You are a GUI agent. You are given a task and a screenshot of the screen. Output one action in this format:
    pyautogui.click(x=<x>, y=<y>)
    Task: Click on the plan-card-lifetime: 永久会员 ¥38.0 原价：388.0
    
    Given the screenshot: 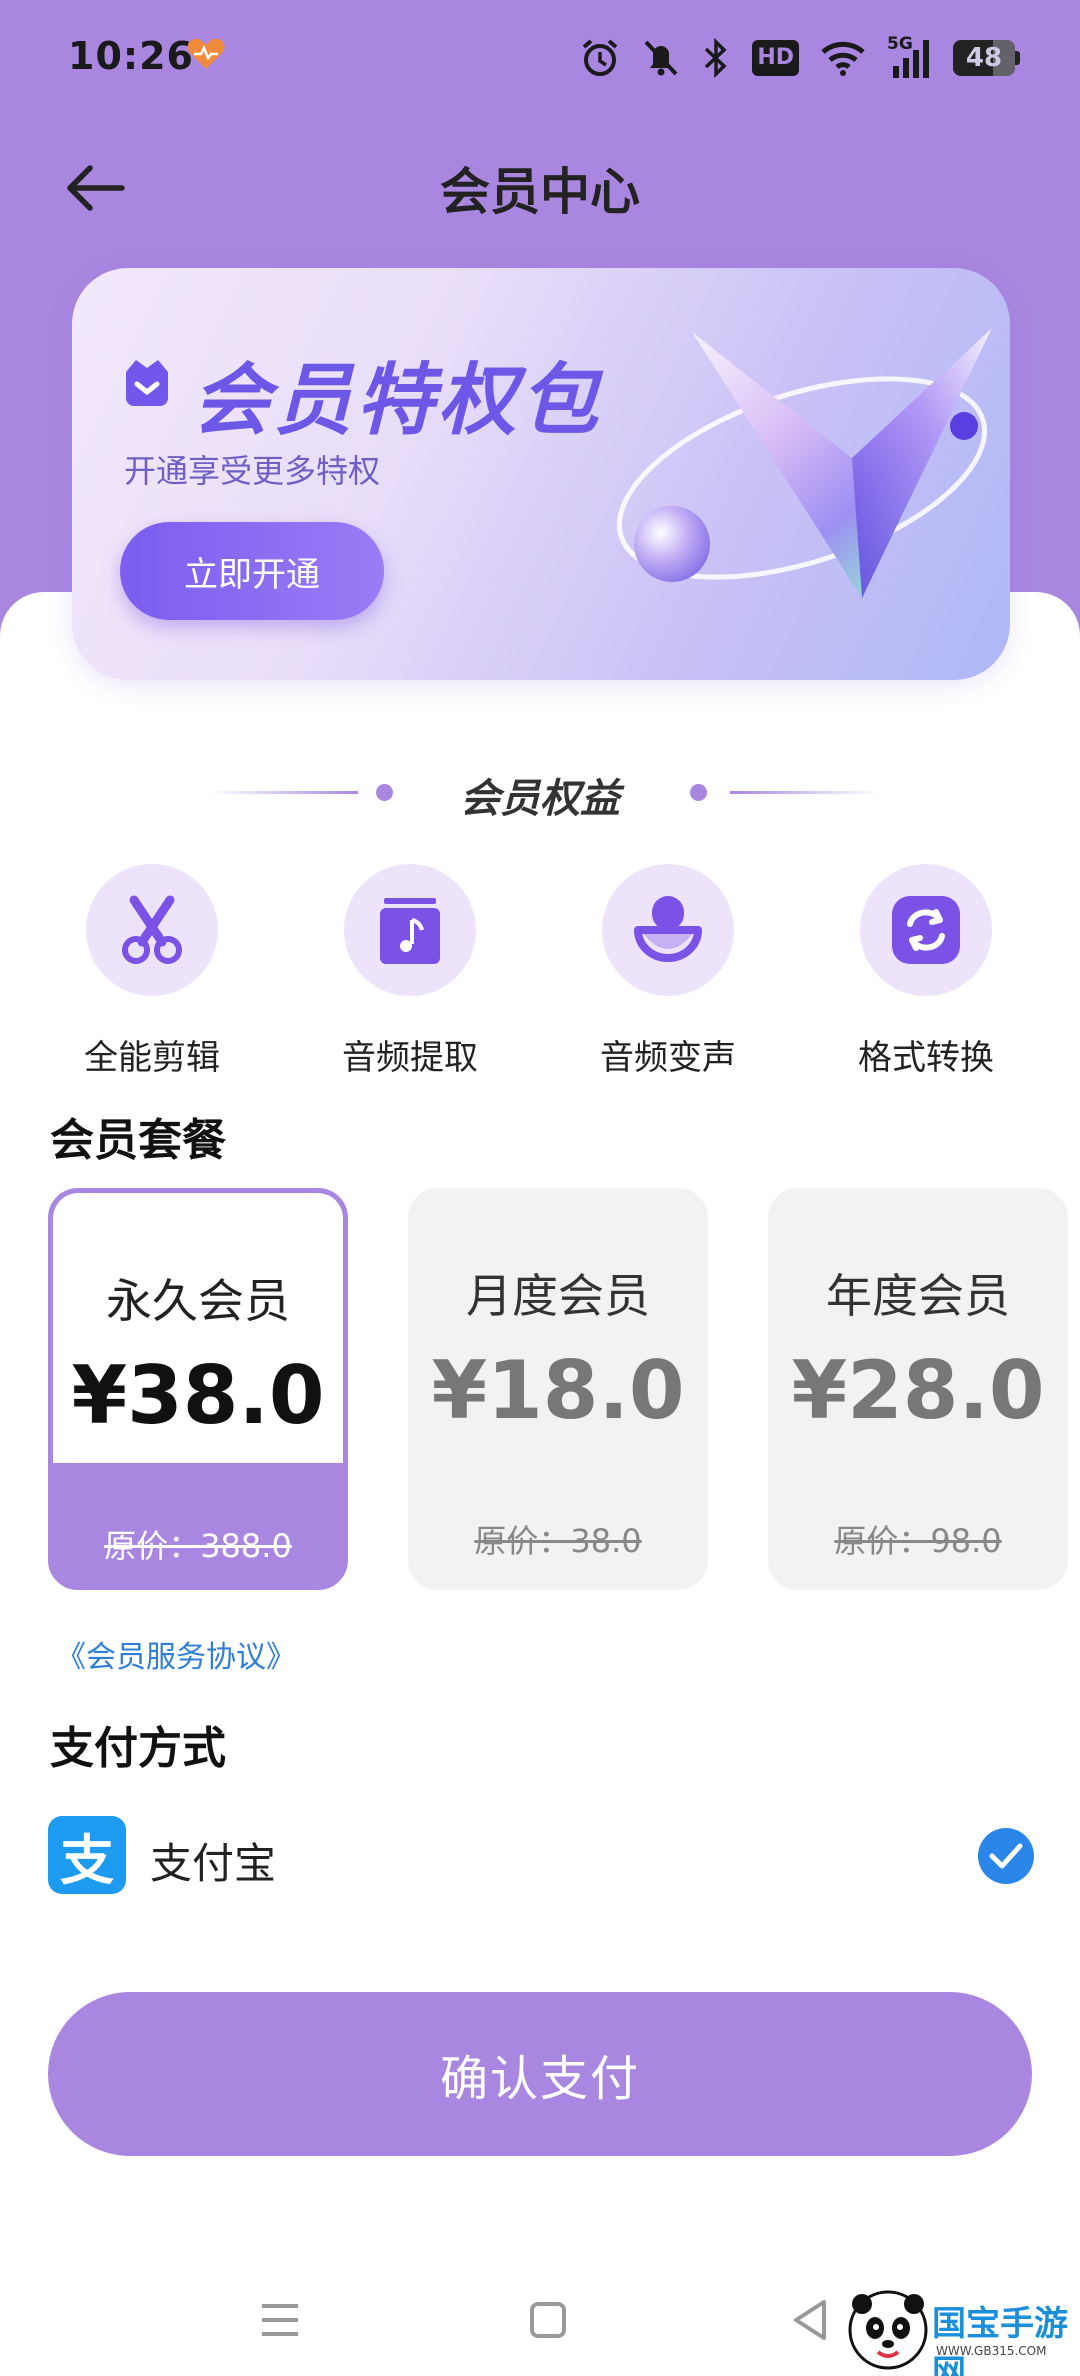 What is the action you would take?
    pyautogui.click(x=198, y=1389)
    